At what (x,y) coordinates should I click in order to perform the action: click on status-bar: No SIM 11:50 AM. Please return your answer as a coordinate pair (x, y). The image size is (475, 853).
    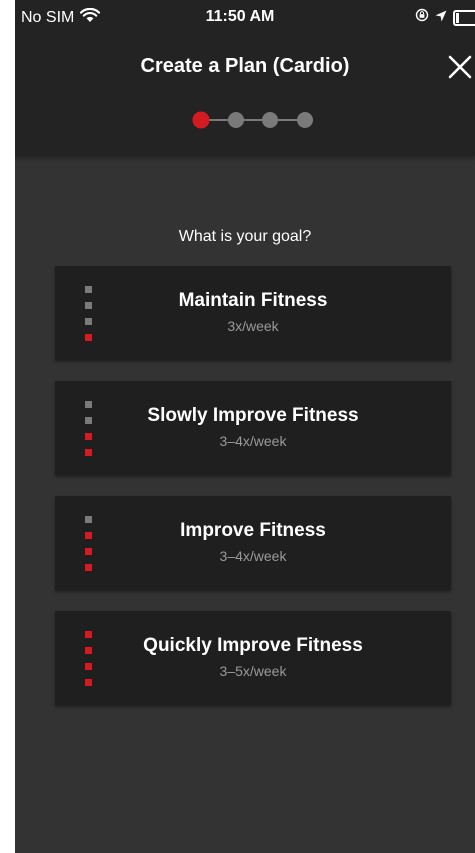
    Looking at the image, I should click on (245, 18).